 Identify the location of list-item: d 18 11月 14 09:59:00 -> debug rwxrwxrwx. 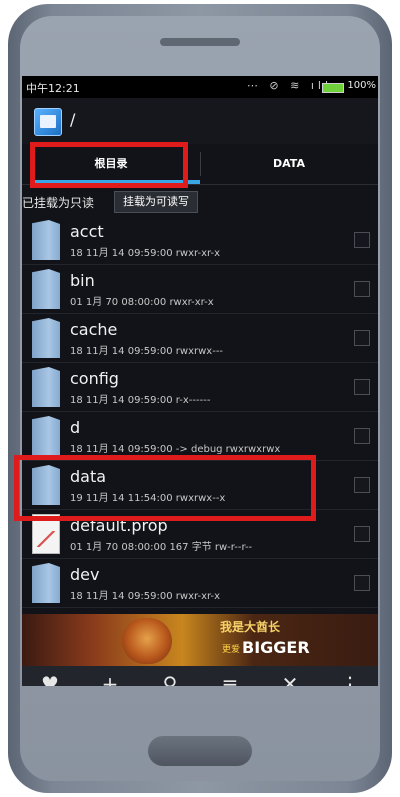
(200, 436).